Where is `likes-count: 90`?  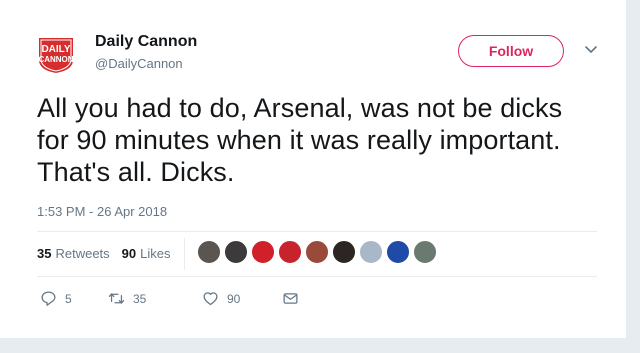
likes-count: 90 is located at coordinates (129, 253).